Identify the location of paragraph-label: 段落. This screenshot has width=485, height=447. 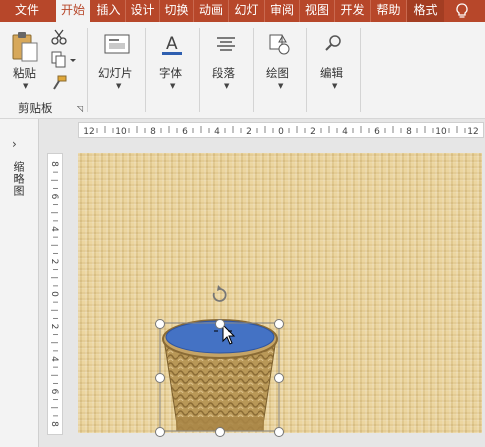
(223, 73).